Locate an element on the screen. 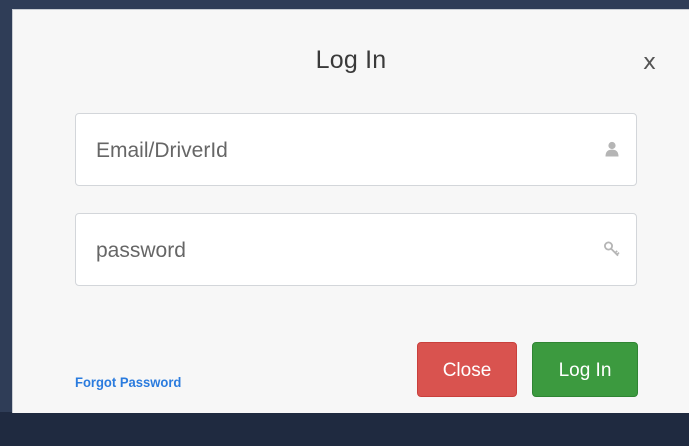 This screenshot has height=446, width=689. modal-title: Log In is located at coordinates (351, 60).